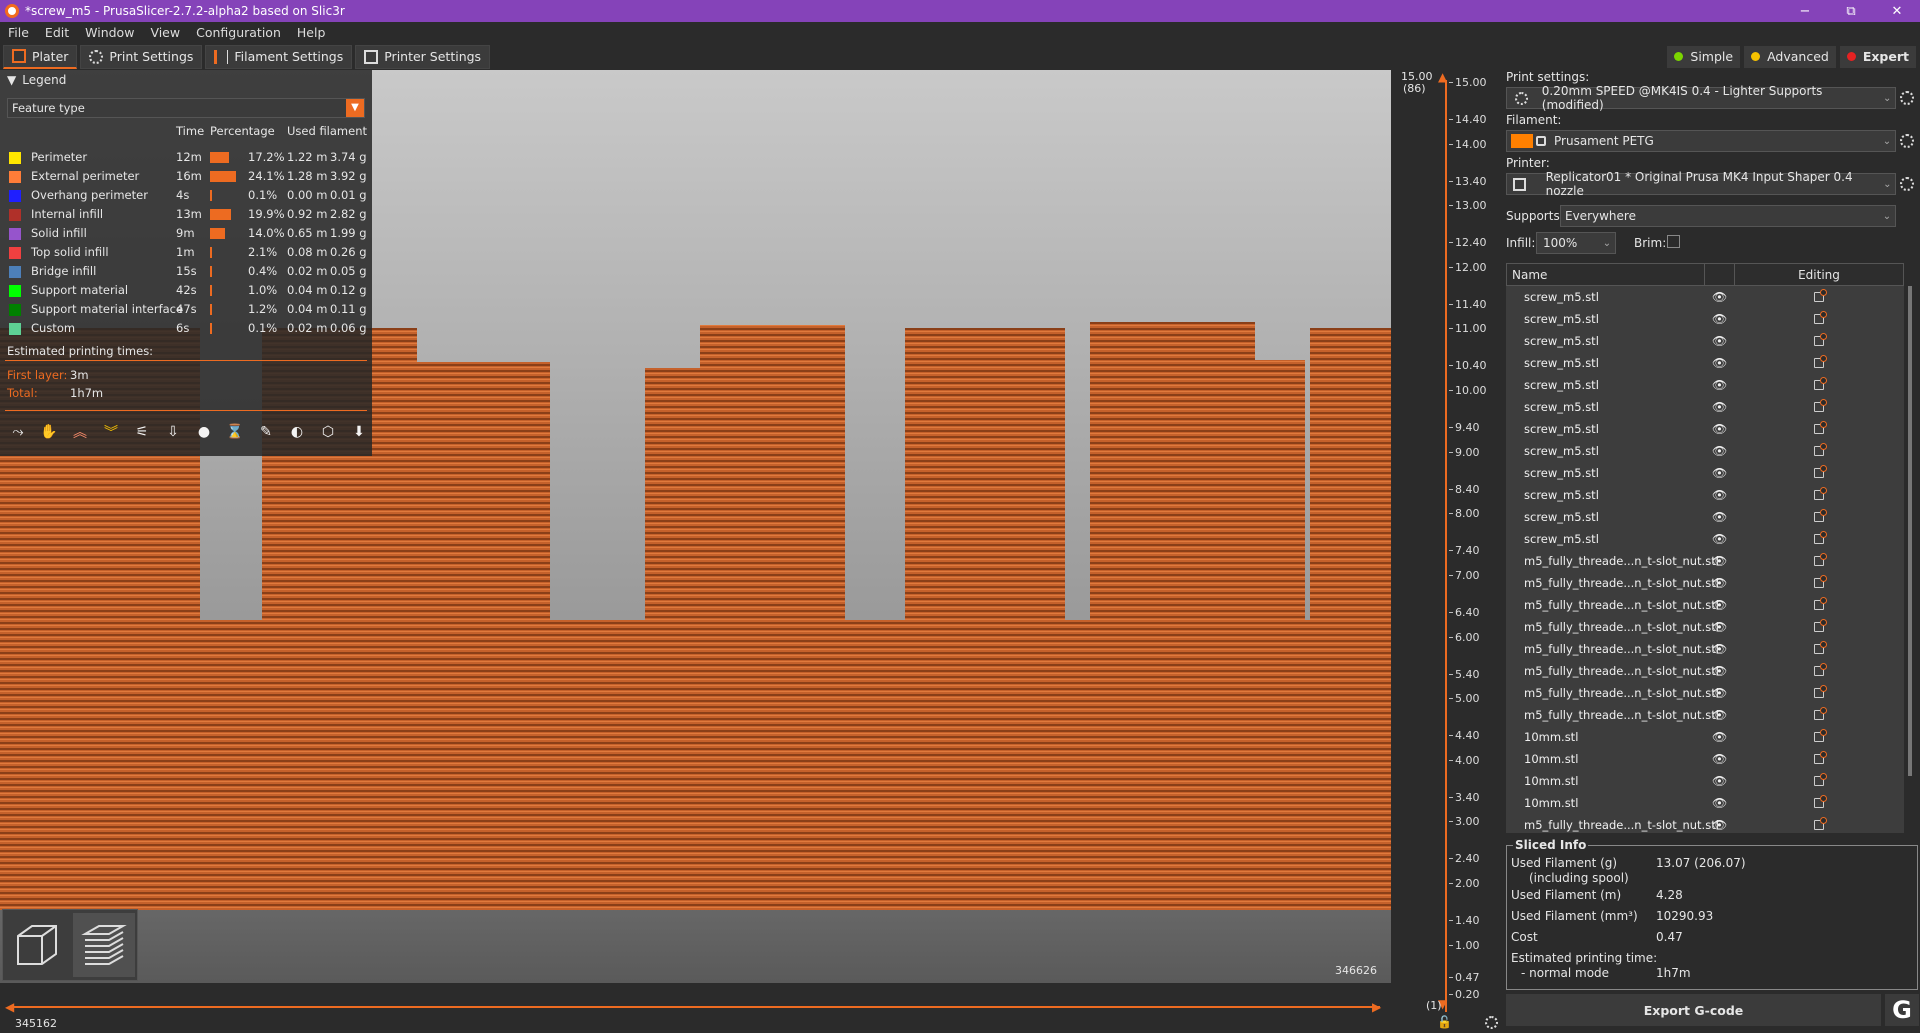  I want to click on close-button: ✕, so click(1897, 11).